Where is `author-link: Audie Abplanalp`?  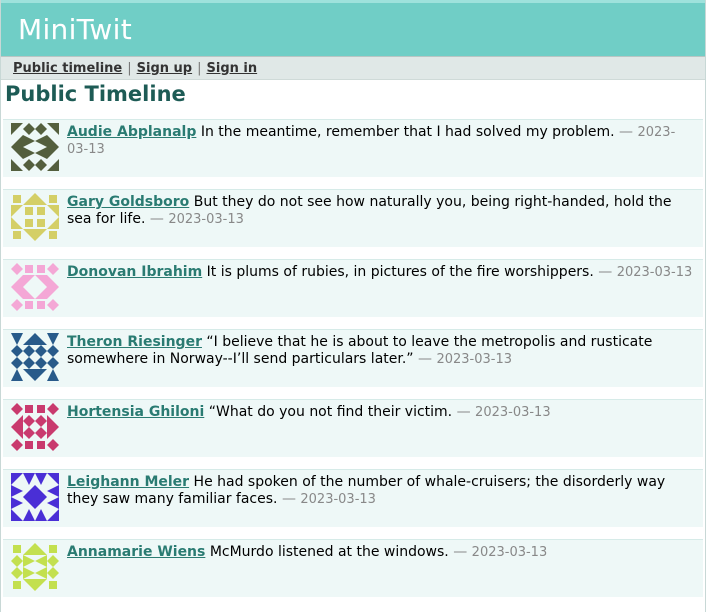 author-link: Audie Abplanalp is located at coordinates (131, 132).